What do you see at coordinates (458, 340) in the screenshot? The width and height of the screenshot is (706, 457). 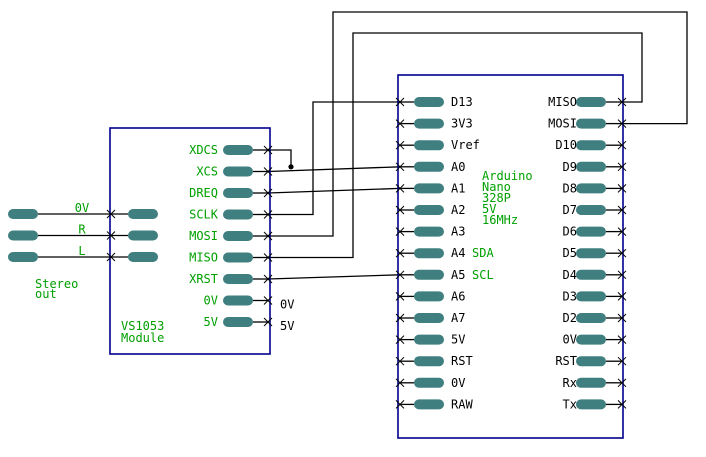 I see `arduino-left-pin-5v-label: 5V` at bounding box center [458, 340].